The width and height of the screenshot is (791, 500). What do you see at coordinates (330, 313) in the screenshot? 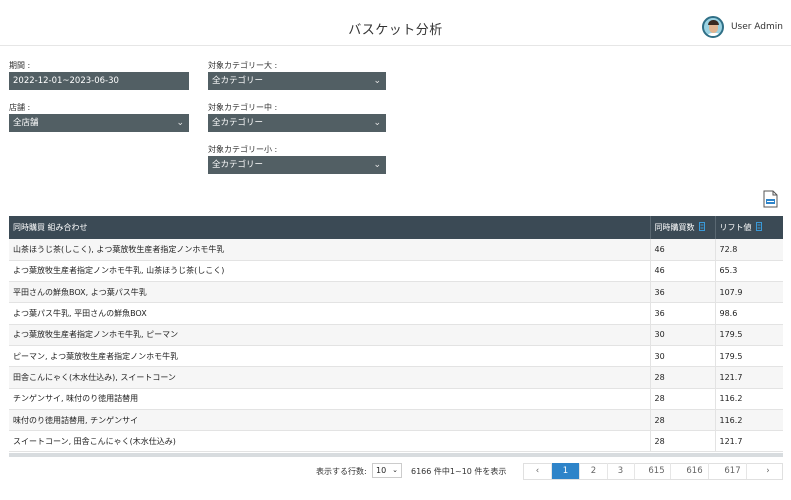
I see `cell-combination: よつ葉パス牛乳, 平田さんの鮮魚BOX` at bounding box center [330, 313].